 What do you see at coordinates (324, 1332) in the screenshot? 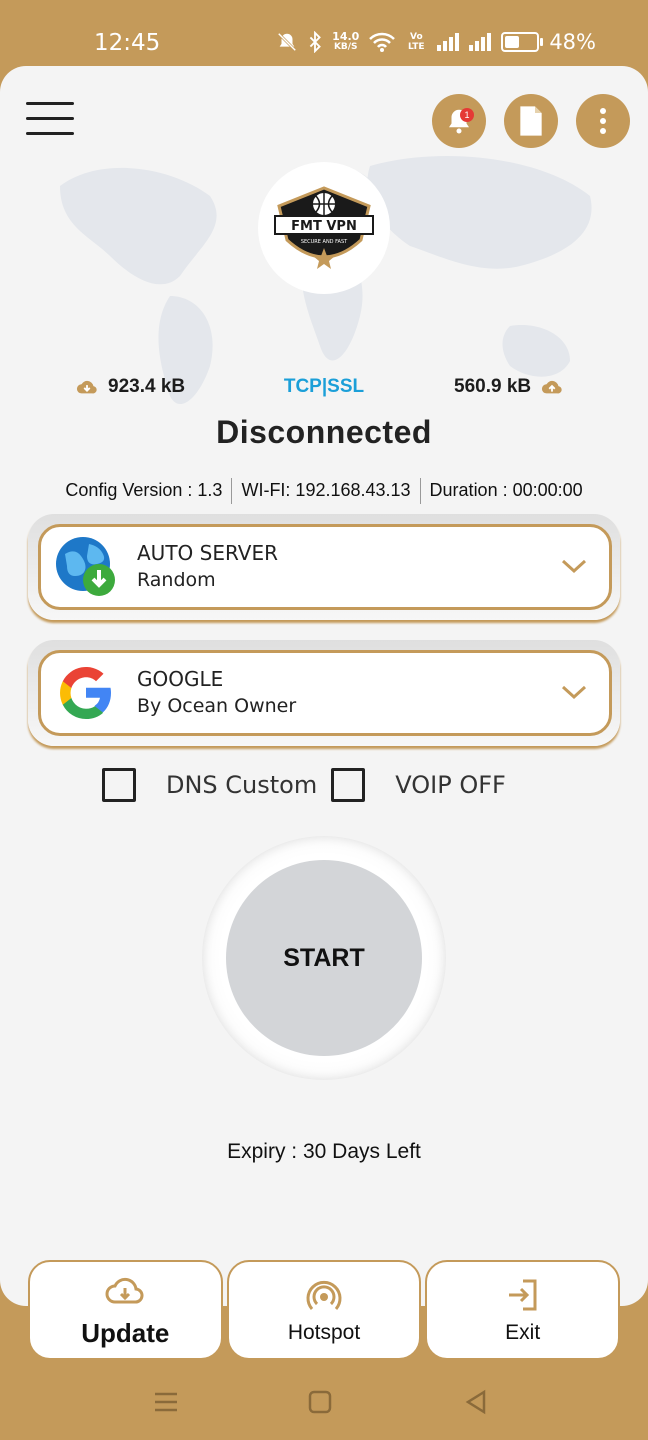
I see `hotspot-label: Hotspot` at bounding box center [324, 1332].